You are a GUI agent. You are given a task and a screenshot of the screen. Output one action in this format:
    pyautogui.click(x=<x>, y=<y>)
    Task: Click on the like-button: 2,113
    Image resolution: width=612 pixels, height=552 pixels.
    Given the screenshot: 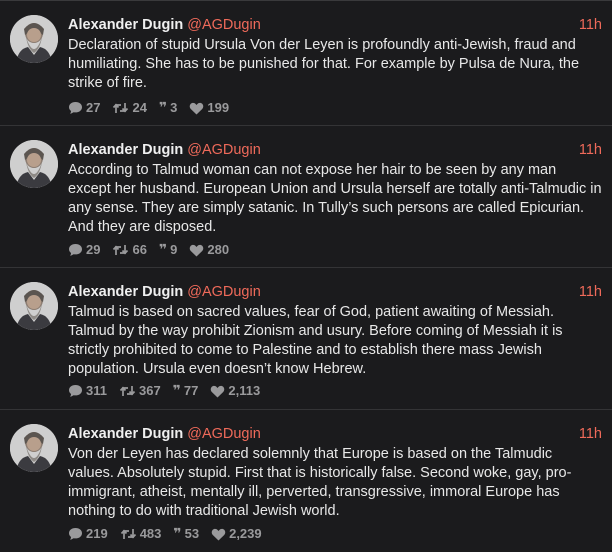 What is the action you would take?
    pyautogui.click(x=235, y=391)
    